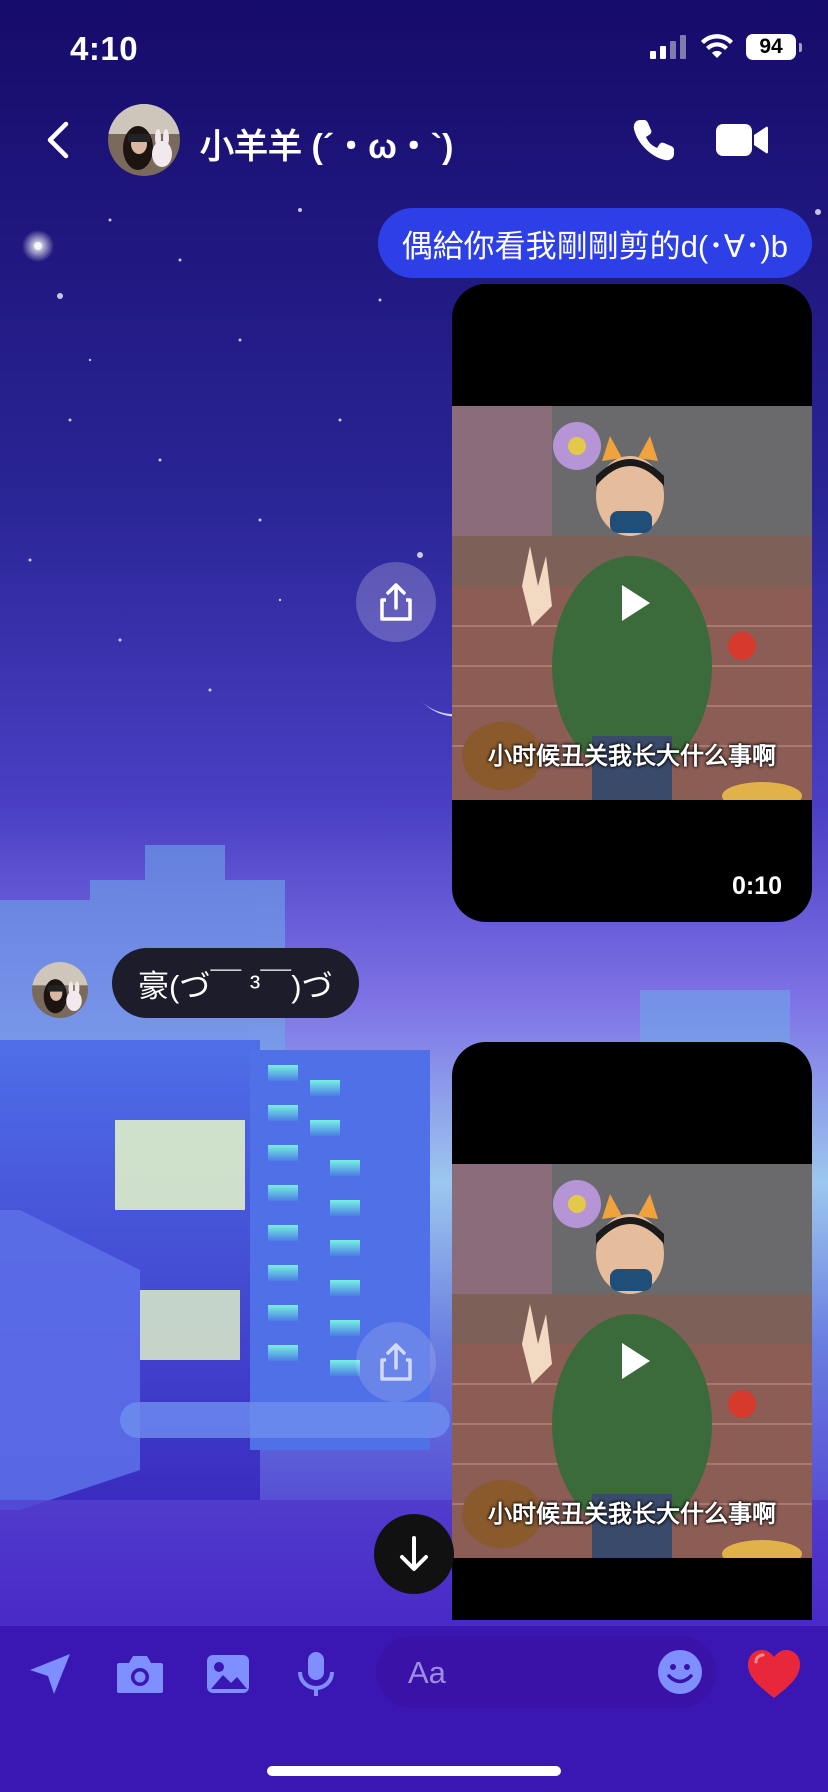 The height and width of the screenshot is (1792, 828). I want to click on contact-avatar, so click(144, 140).